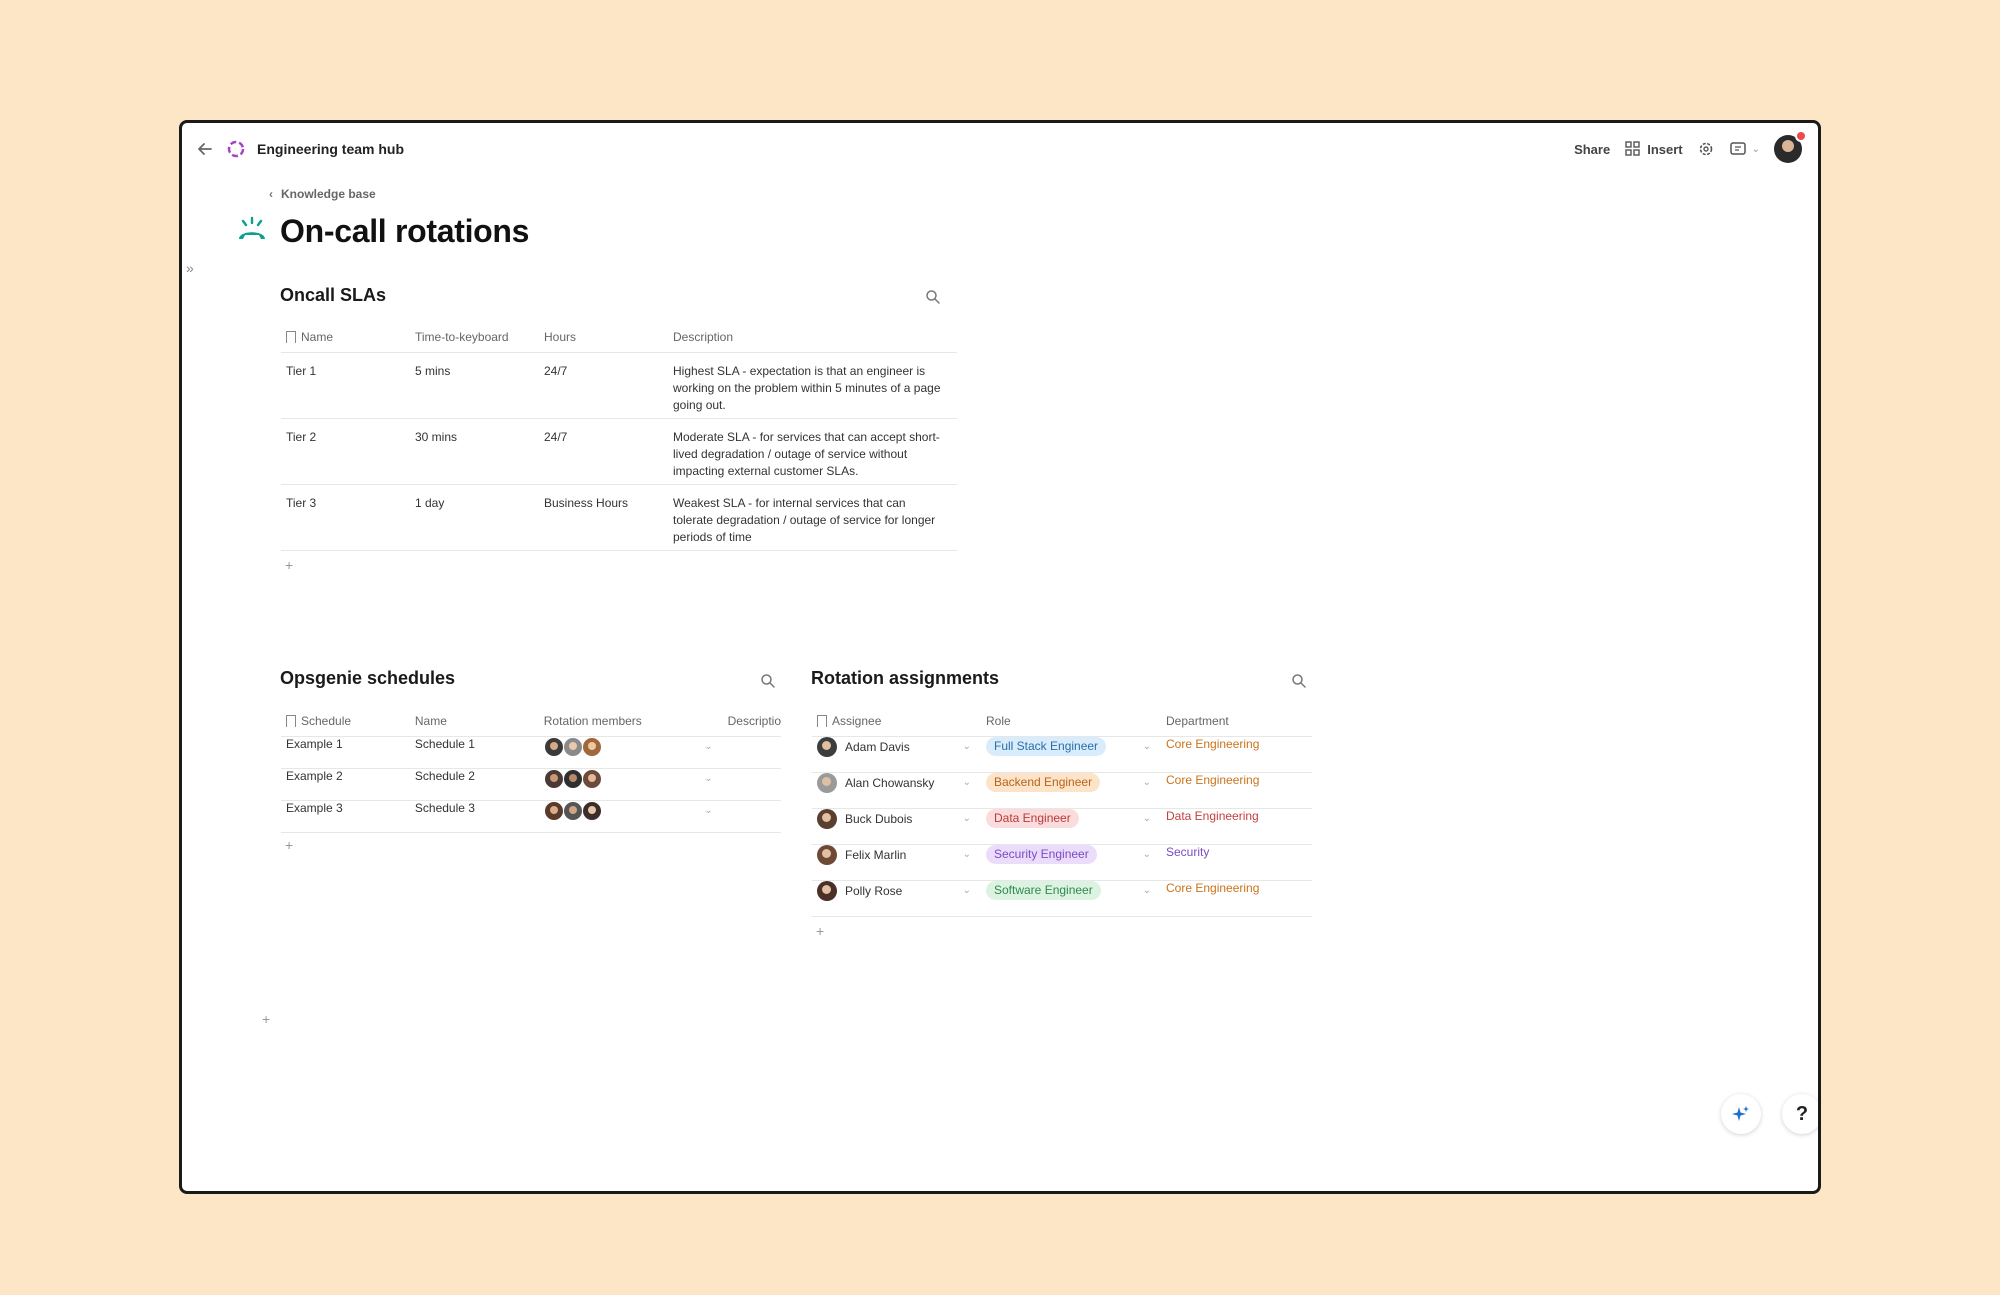  What do you see at coordinates (896, 754) in the screenshot?
I see `cell-assignee: Adam Davis ⌄` at bounding box center [896, 754].